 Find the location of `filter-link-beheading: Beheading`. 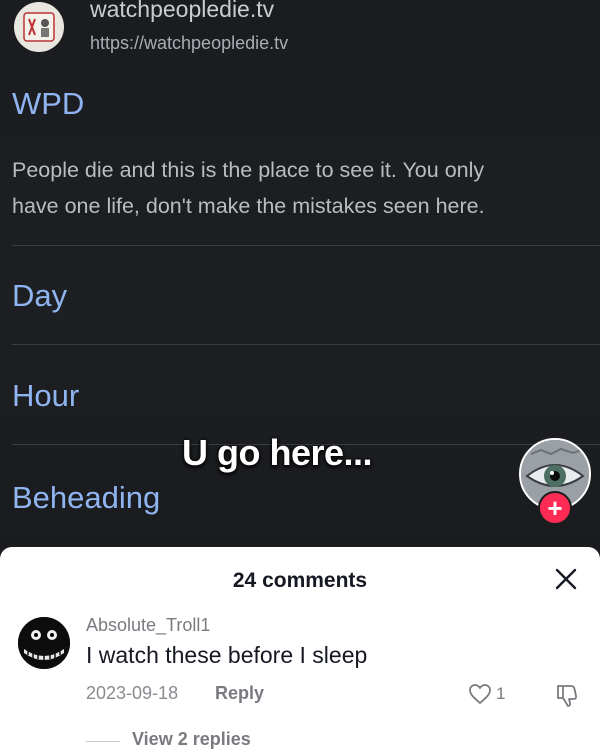

filter-link-beheading: Beheading is located at coordinates (86, 497).